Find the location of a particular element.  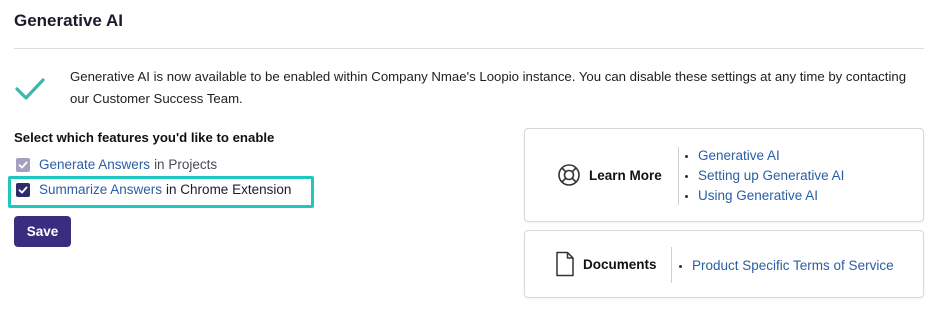

documents-header: Documents is located at coordinates (606, 264).